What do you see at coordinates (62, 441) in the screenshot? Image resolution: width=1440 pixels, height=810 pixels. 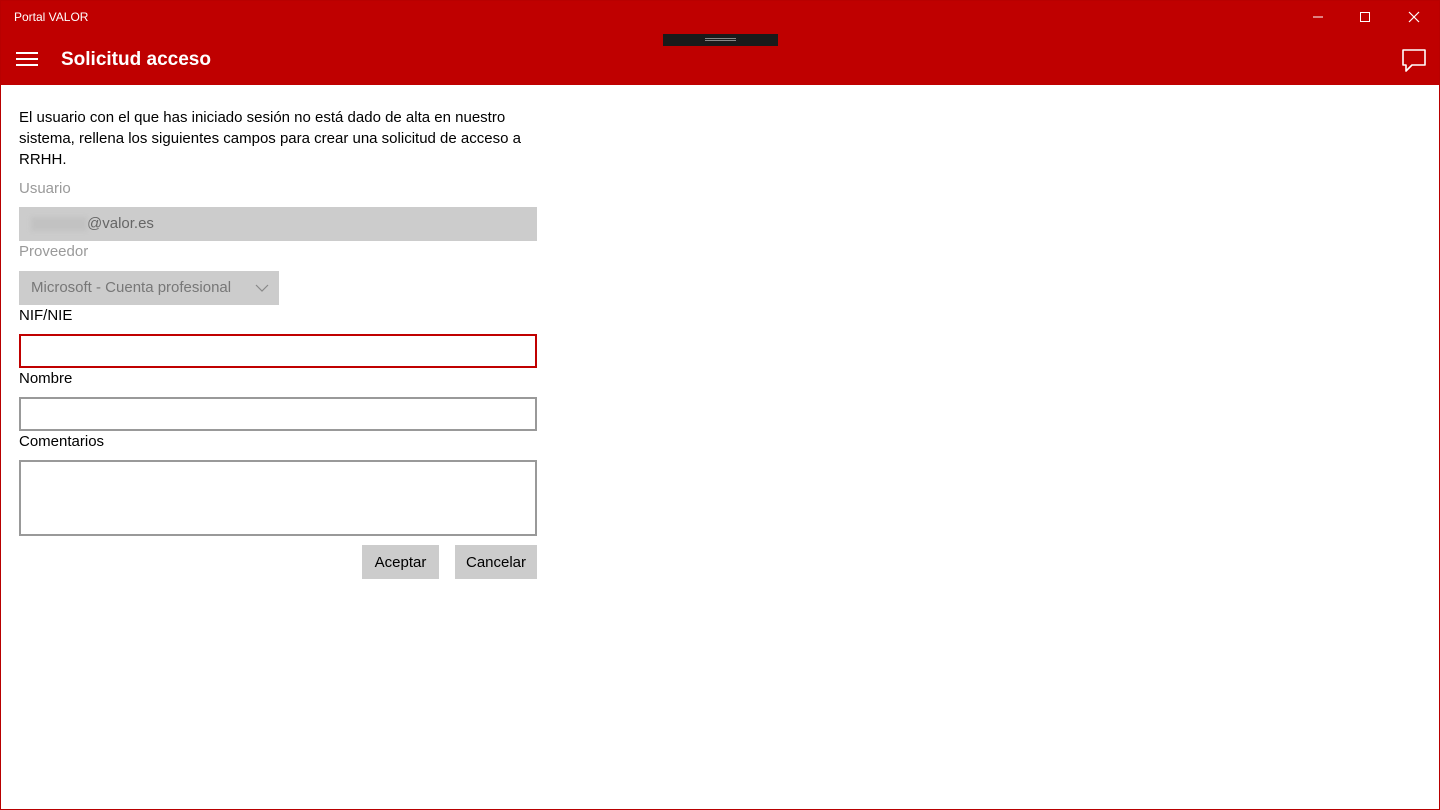 I see `comentarios-label: Comentarios` at bounding box center [62, 441].